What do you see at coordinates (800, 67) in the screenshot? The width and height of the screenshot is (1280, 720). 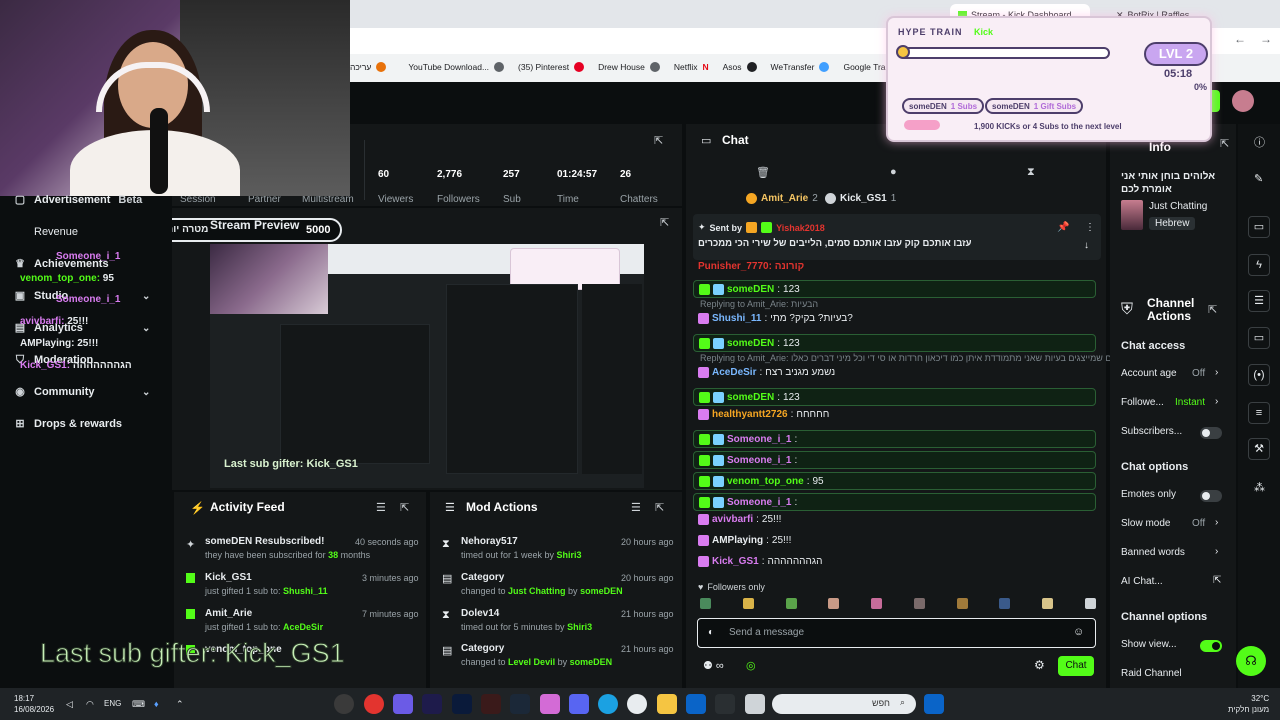 I see `bookmark: WeTransfer` at bounding box center [800, 67].